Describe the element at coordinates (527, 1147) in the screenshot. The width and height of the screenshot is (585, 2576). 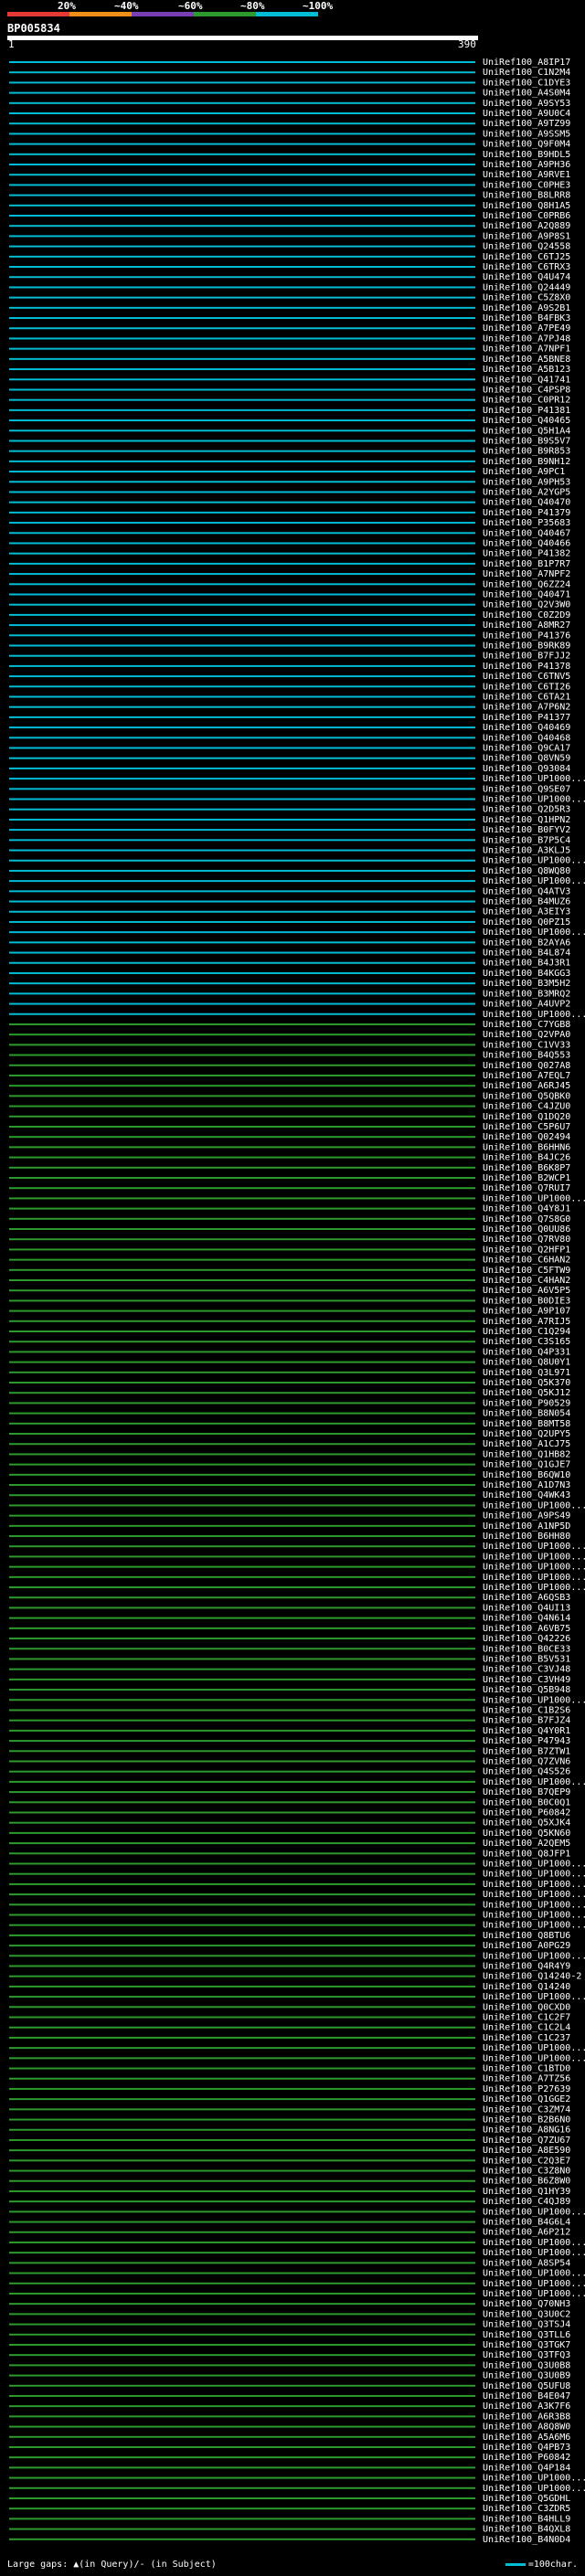
I see `hit-label: UniRef100_B6HHN6` at that location.